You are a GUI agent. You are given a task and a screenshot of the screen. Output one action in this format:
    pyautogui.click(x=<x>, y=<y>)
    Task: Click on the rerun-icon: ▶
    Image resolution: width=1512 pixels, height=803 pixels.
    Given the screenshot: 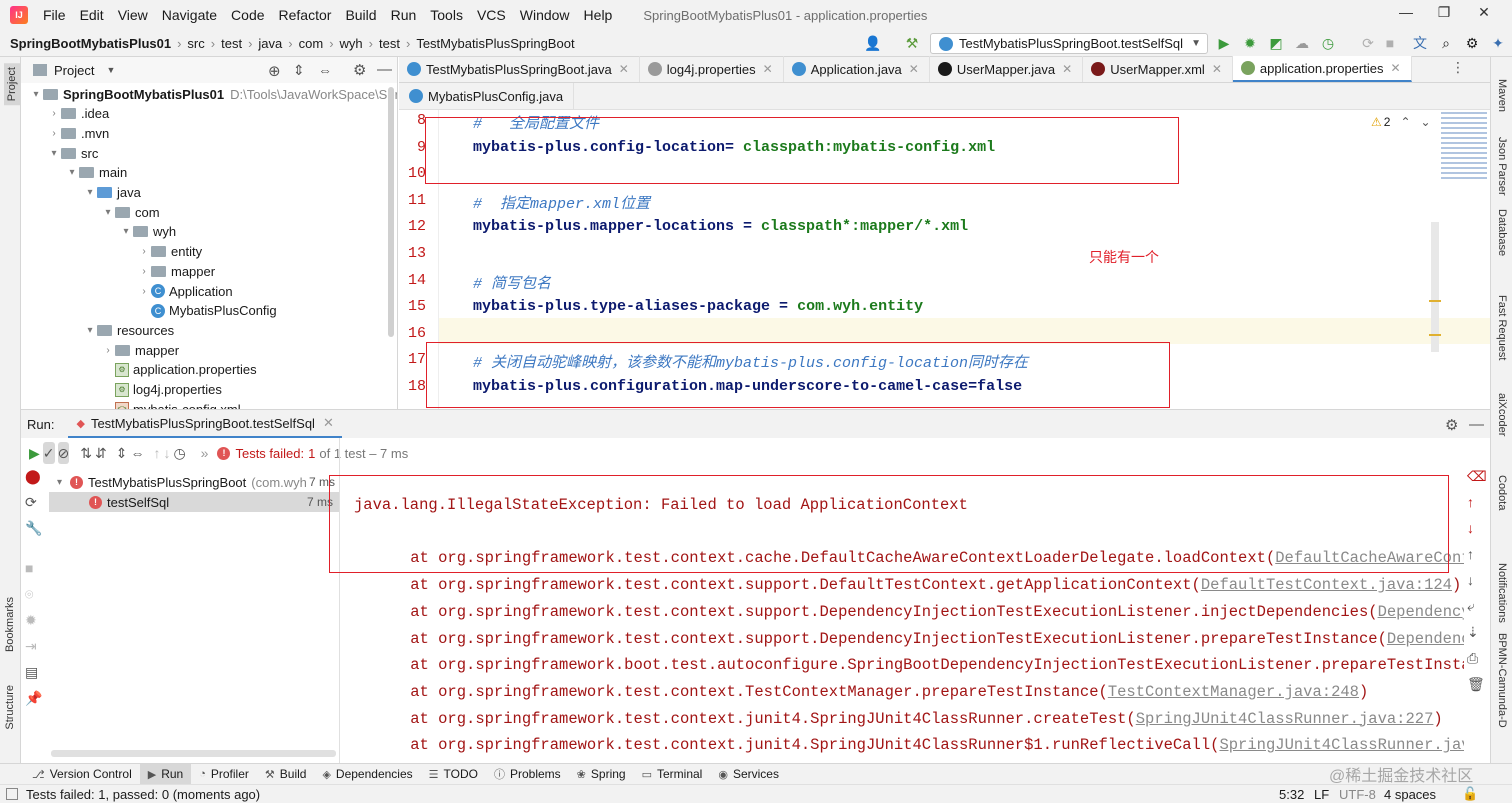 What is the action you would take?
    pyautogui.click(x=34, y=453)
    